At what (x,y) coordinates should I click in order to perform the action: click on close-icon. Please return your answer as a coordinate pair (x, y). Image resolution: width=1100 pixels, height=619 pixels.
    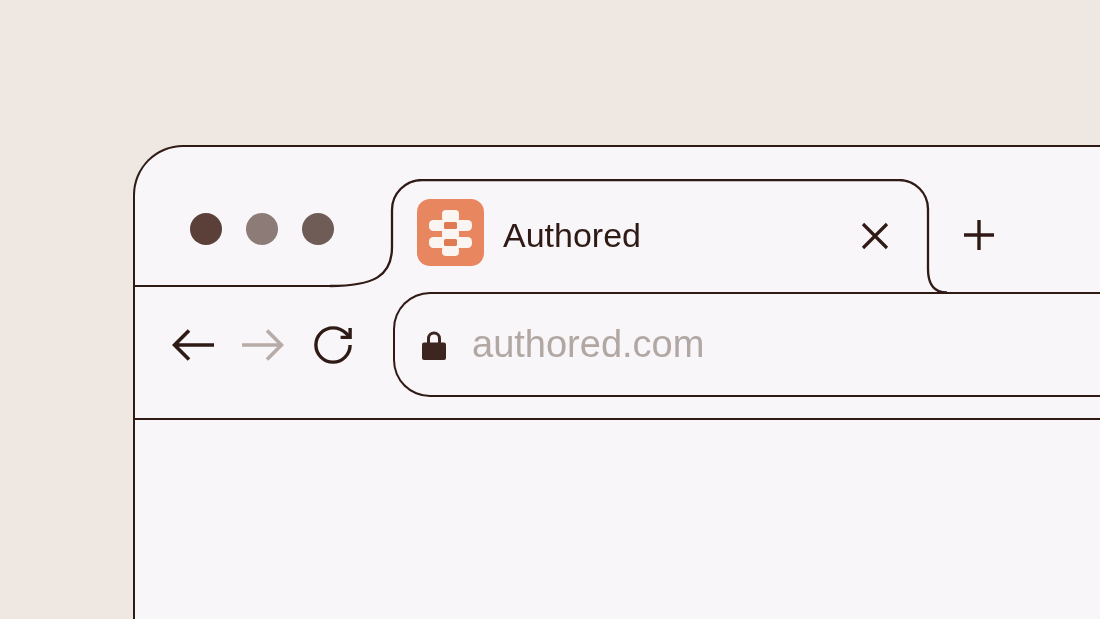
    Looking at the image, I should click on (875, 235).